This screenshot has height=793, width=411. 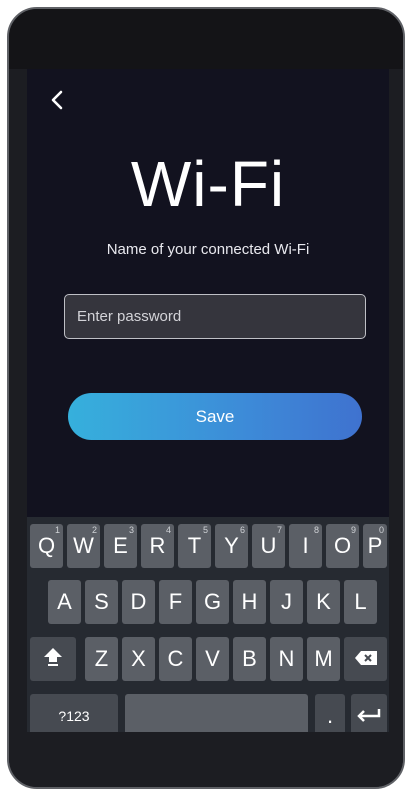 I want to click on key-j: J, so click(x=286, y=602).